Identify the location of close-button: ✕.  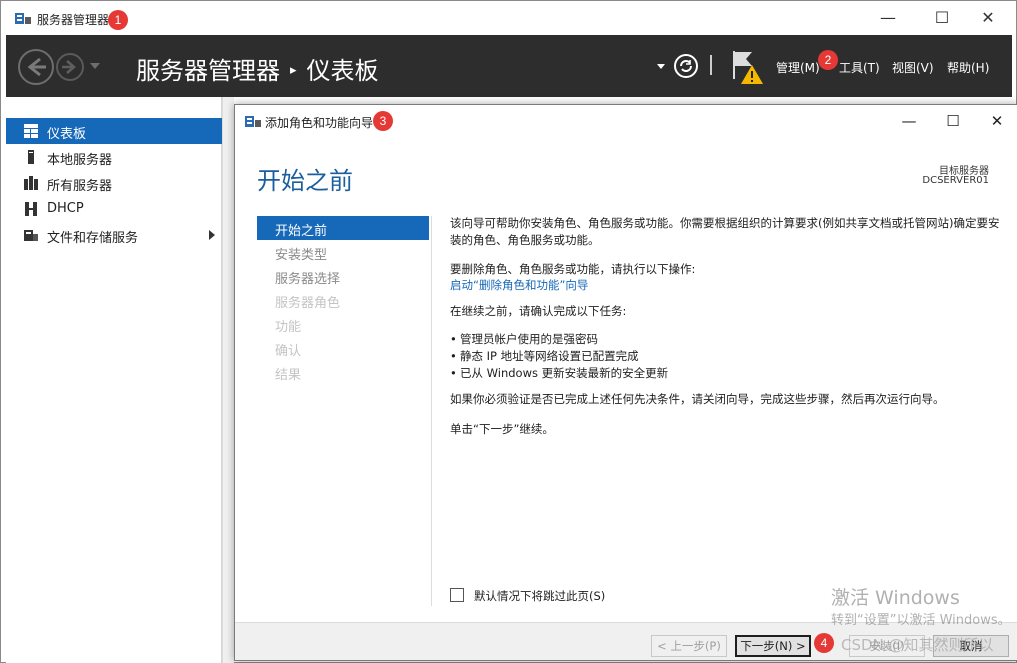
(988, 18).